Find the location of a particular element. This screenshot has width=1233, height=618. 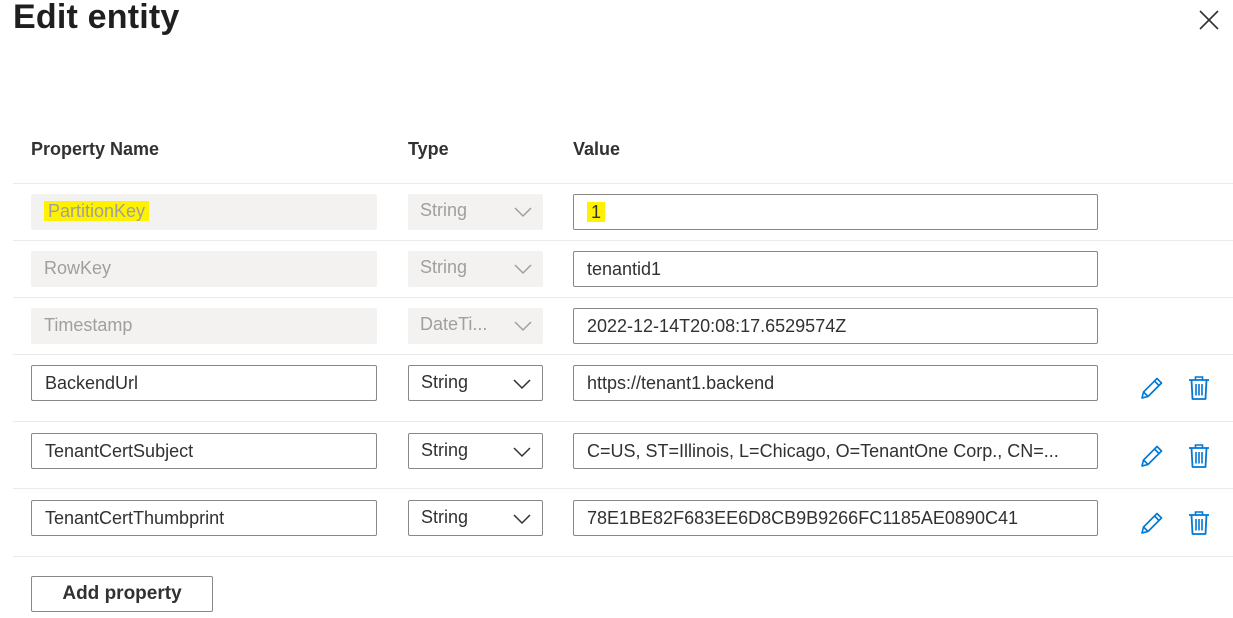

column-header-property-name: Property Name is located at coordinates (95, 149).